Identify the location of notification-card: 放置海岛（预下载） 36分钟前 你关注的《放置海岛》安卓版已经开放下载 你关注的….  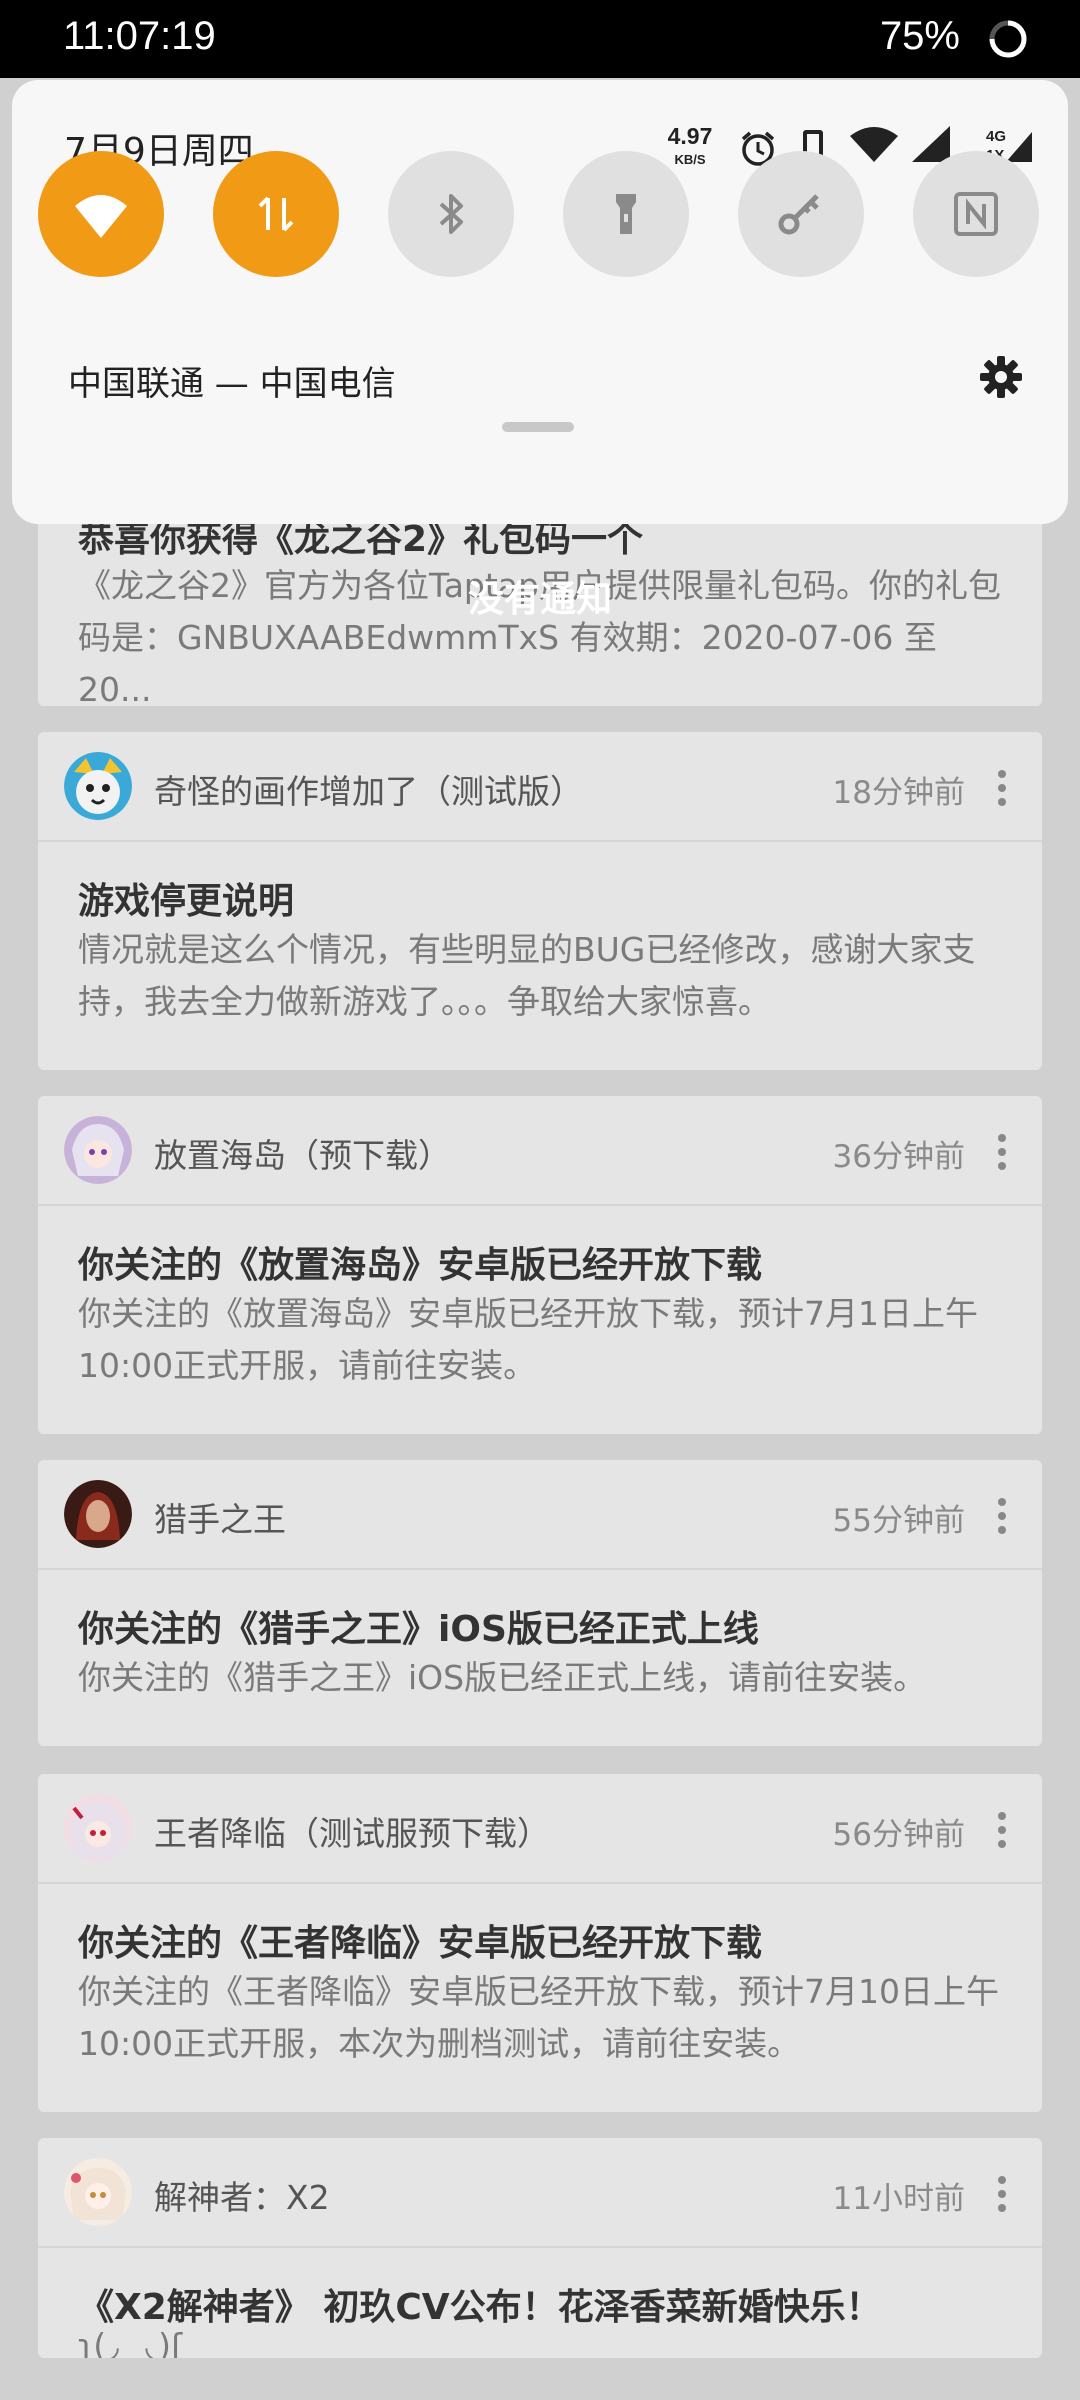
(540, 1265).